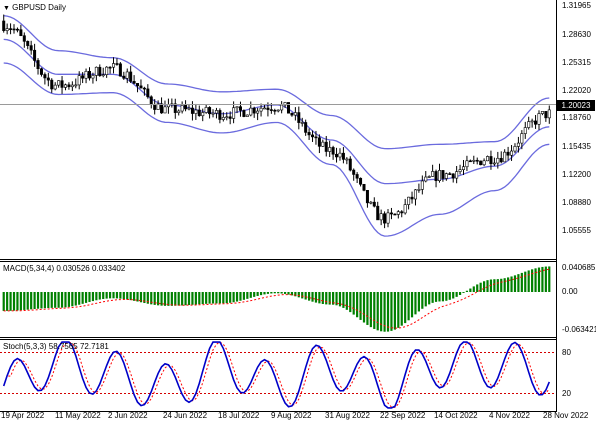 Image resolution: width=596 pixels, height=425 pixels. I want to click on symbol-label: GBPUSD Daily, so click(39, 7).